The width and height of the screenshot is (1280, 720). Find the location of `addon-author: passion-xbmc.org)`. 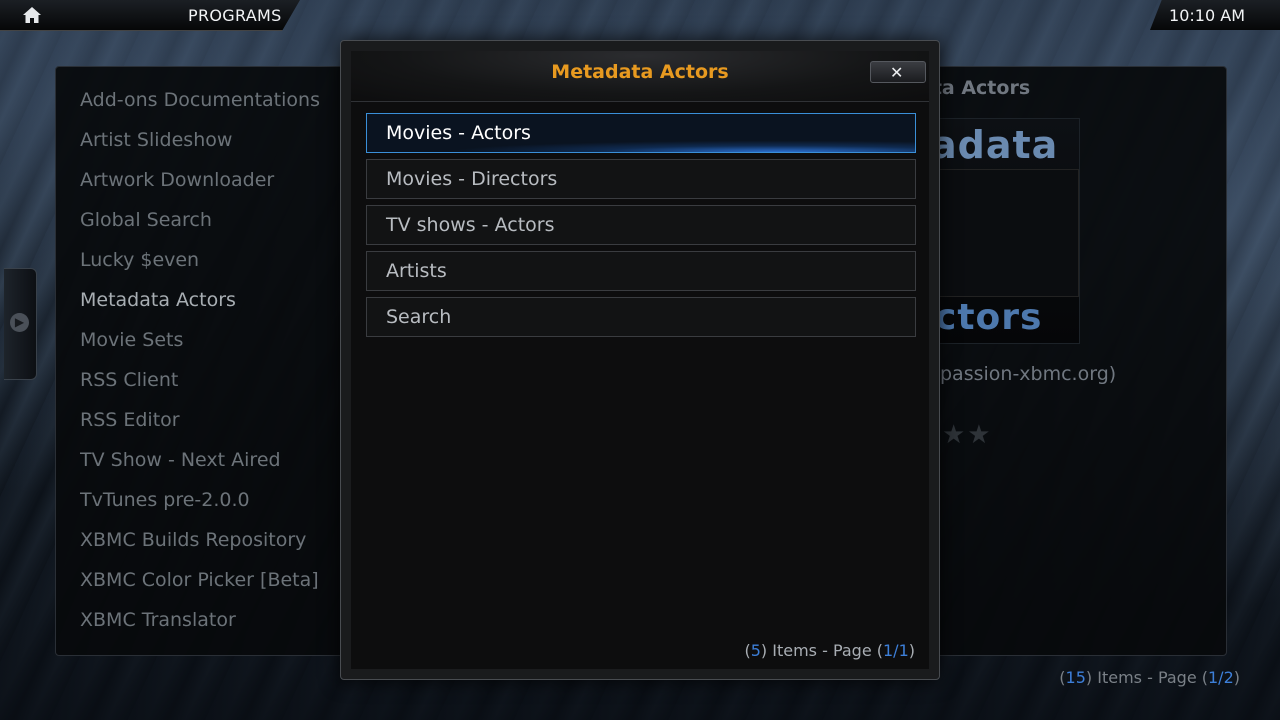

addon-author: passion-xbmc.org) is located at coordinates (1028, 374).